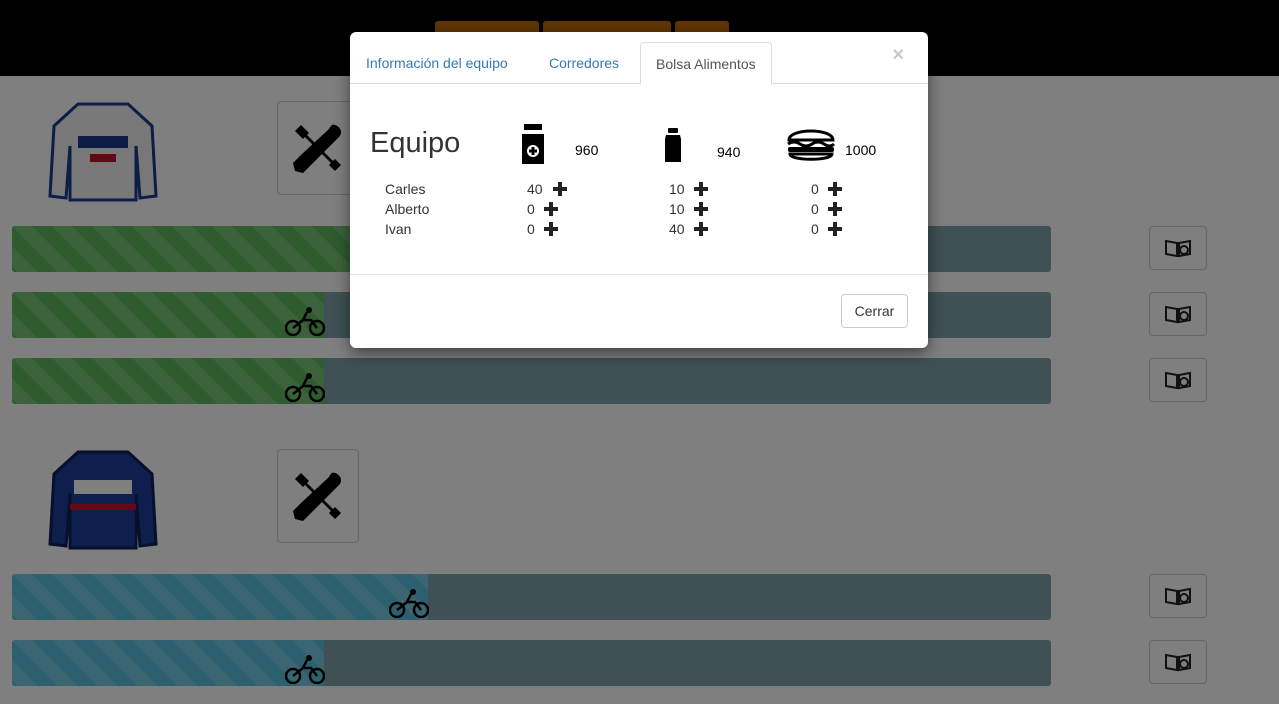 This screenshot has width=1279, height=704. Describe the element at coordinates (874, 311) in the screenshot. I see `close-button: Cerrar` at that location.